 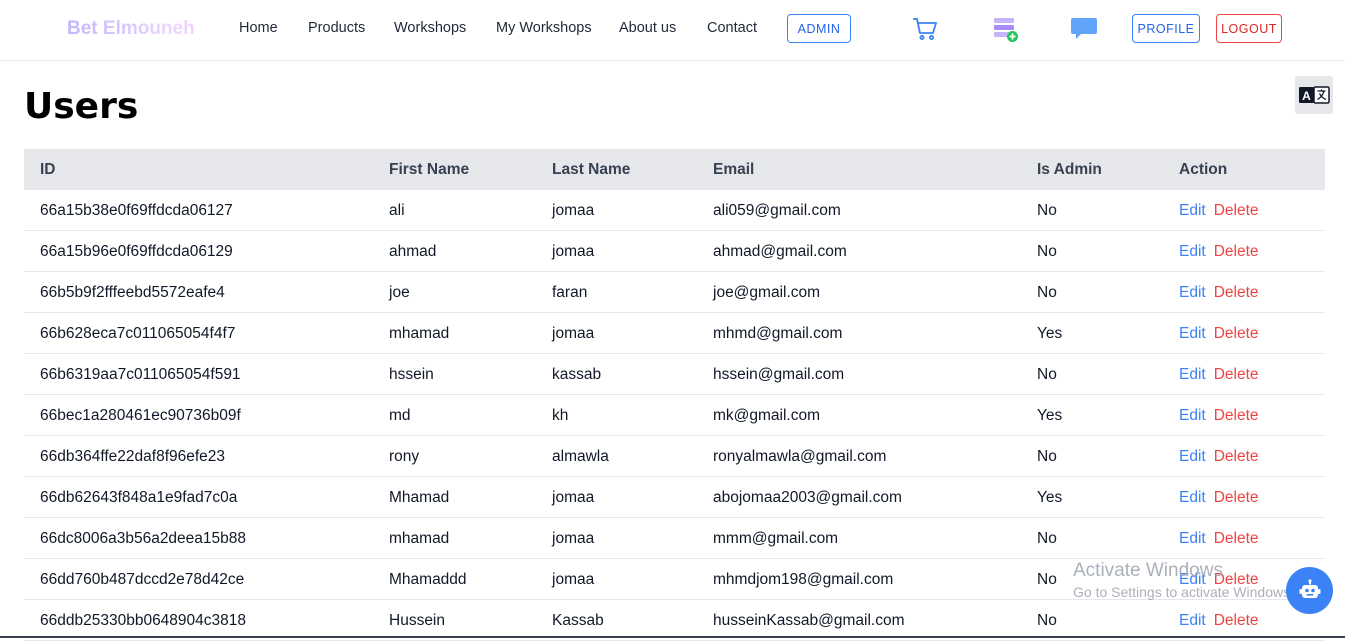 What do you see at coordinates (1314, 95) in the screenshot?
I see `translate-icon: A` at bounding box center [1314, 95].